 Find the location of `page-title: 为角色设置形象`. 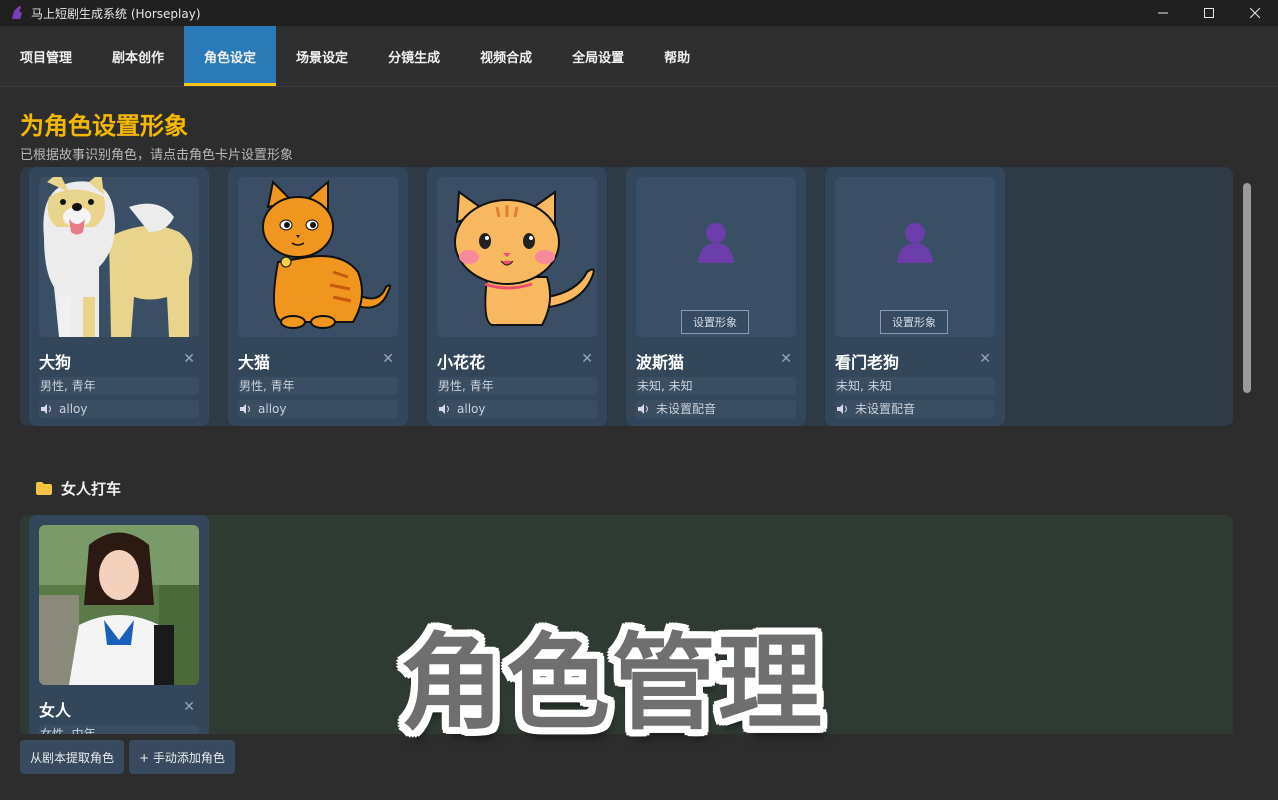

page-title: 为角色设置形象 is located at coordinates (104, 126).